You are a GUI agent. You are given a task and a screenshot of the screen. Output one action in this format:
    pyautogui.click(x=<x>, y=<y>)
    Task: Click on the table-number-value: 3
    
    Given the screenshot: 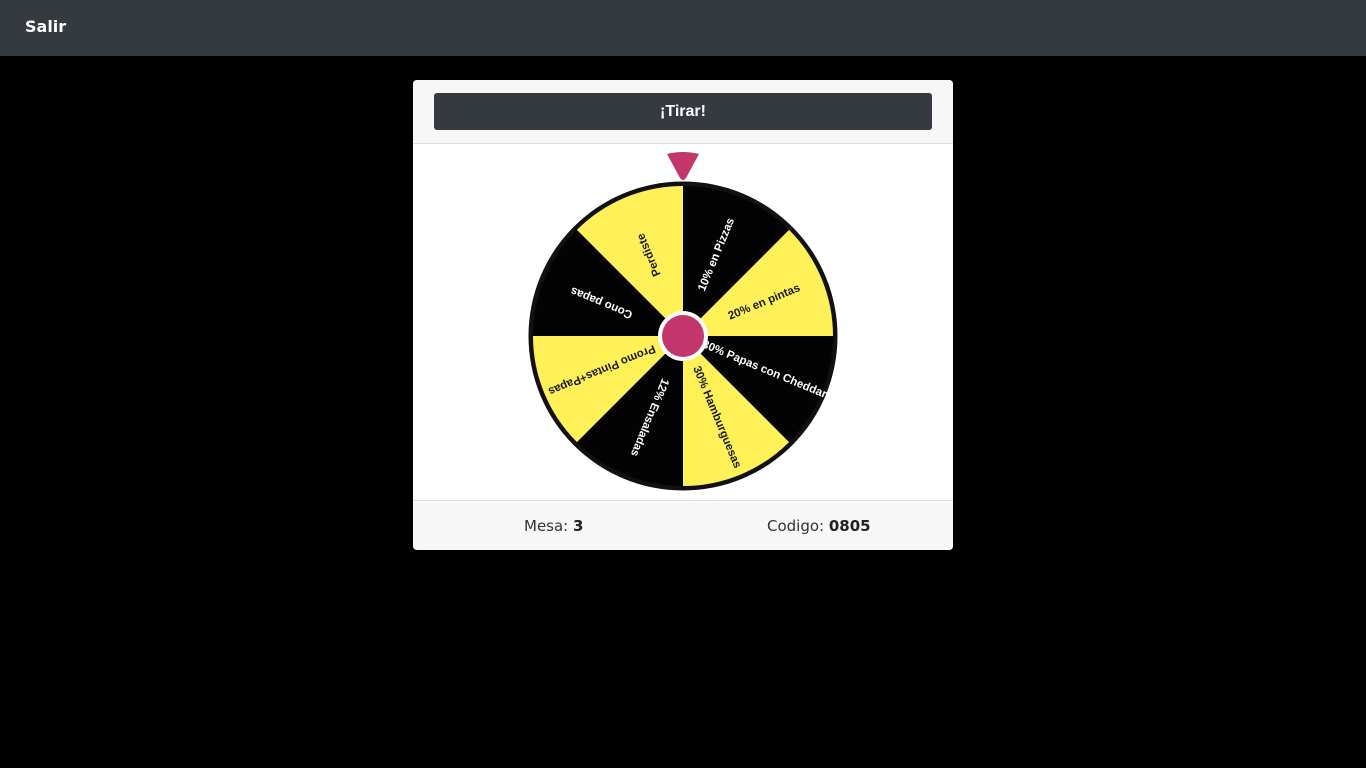 What is the action you would take?
    pyautogui.click(x=578, y=526)
    